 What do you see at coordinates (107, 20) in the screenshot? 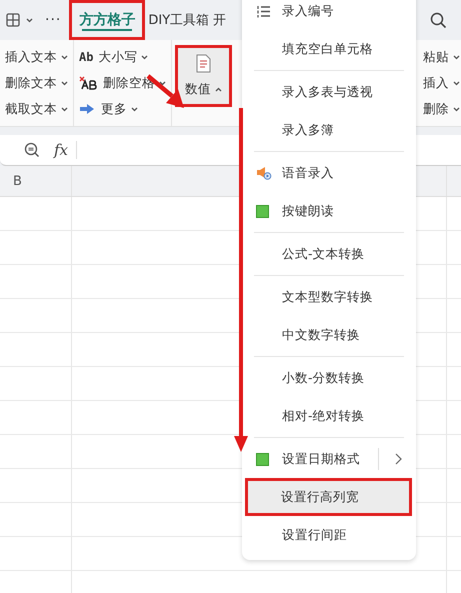
I see `ribbon-tab: 方方格子` at bounding box center [107, 20].